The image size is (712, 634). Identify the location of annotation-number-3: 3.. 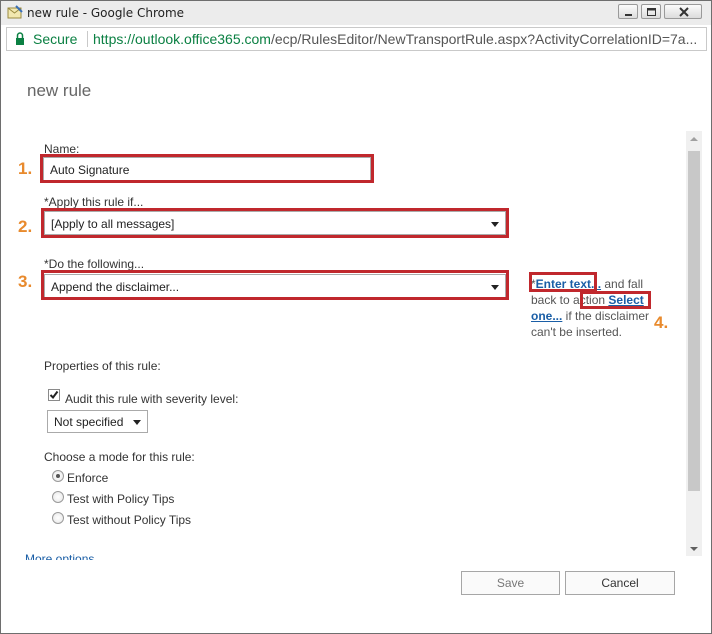
(25, 281).